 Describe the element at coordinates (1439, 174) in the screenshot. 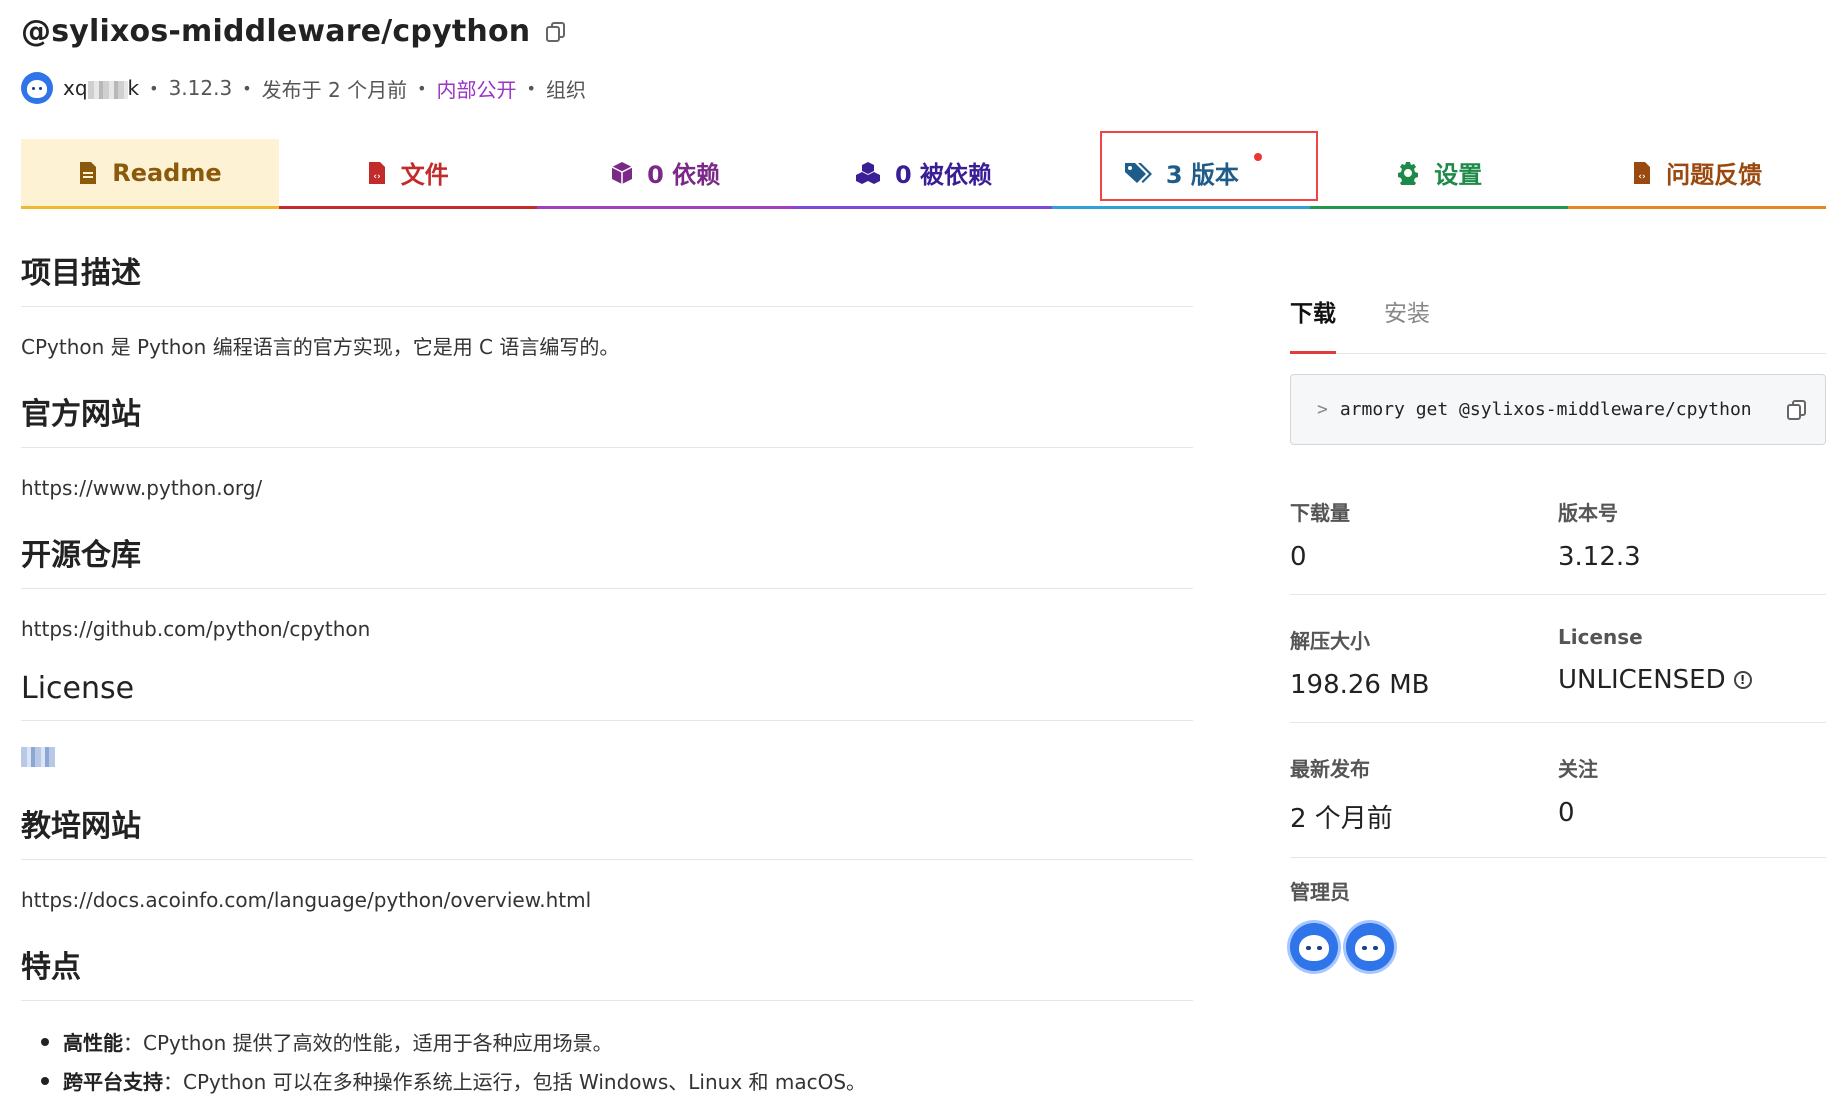

I see `tab-settings: 设置` at that location.